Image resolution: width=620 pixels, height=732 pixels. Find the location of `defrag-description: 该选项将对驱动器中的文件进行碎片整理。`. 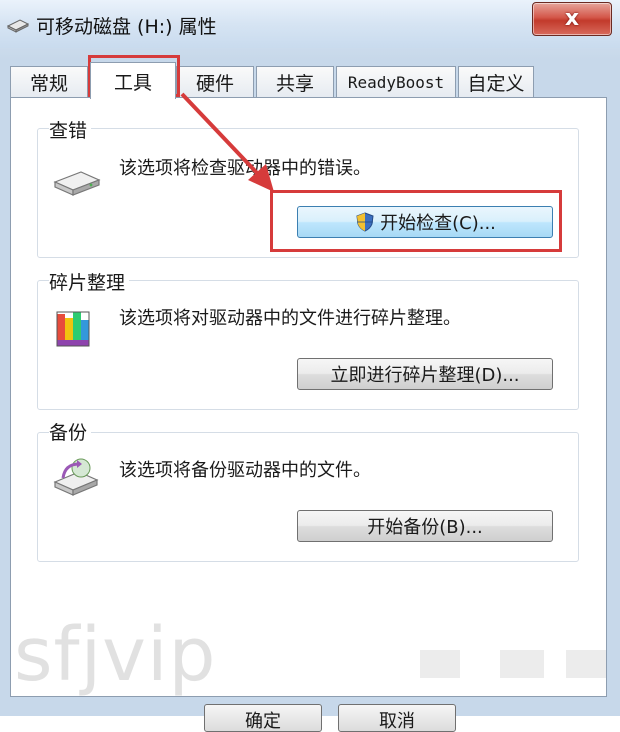

defrag-description: 该选项将对驱动器中的文件进行碎片整理。 is located at coordinates (290, 318).